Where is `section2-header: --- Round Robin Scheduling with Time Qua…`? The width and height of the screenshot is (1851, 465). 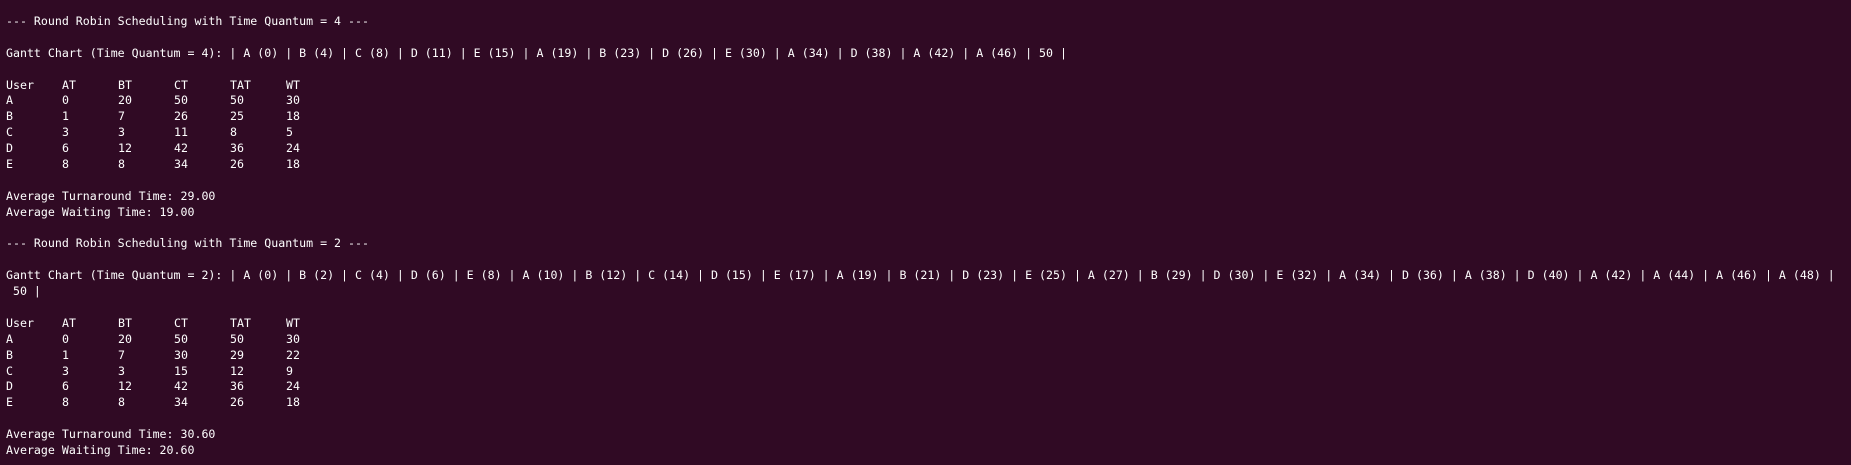
section2-header: --- Round Robin Scheduling with Time Qua… is located at coordinates (187, 243).